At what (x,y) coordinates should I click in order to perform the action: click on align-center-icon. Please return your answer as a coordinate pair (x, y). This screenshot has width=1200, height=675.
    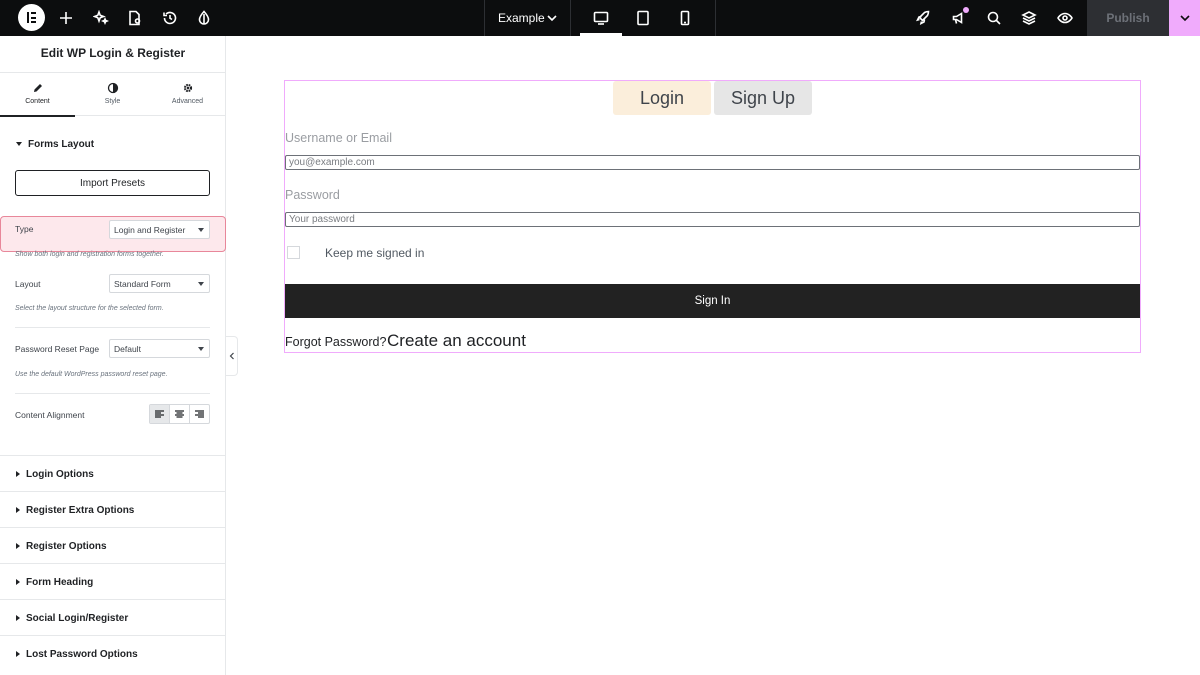
    Looking at the image, I should click on (179, 414).